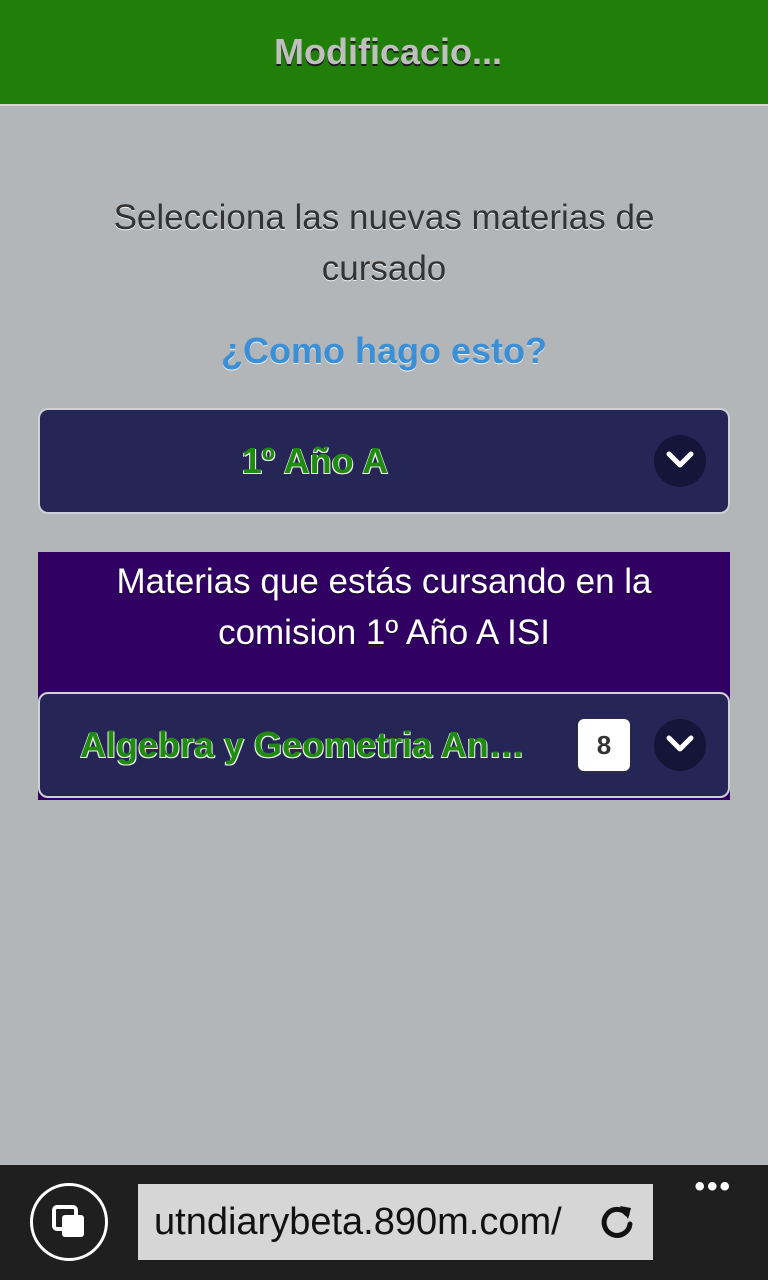 This screenshot has width=768, height=1280. I want to click on address-bar: utndiarybeta.890m.com/, so click(395, 1222).